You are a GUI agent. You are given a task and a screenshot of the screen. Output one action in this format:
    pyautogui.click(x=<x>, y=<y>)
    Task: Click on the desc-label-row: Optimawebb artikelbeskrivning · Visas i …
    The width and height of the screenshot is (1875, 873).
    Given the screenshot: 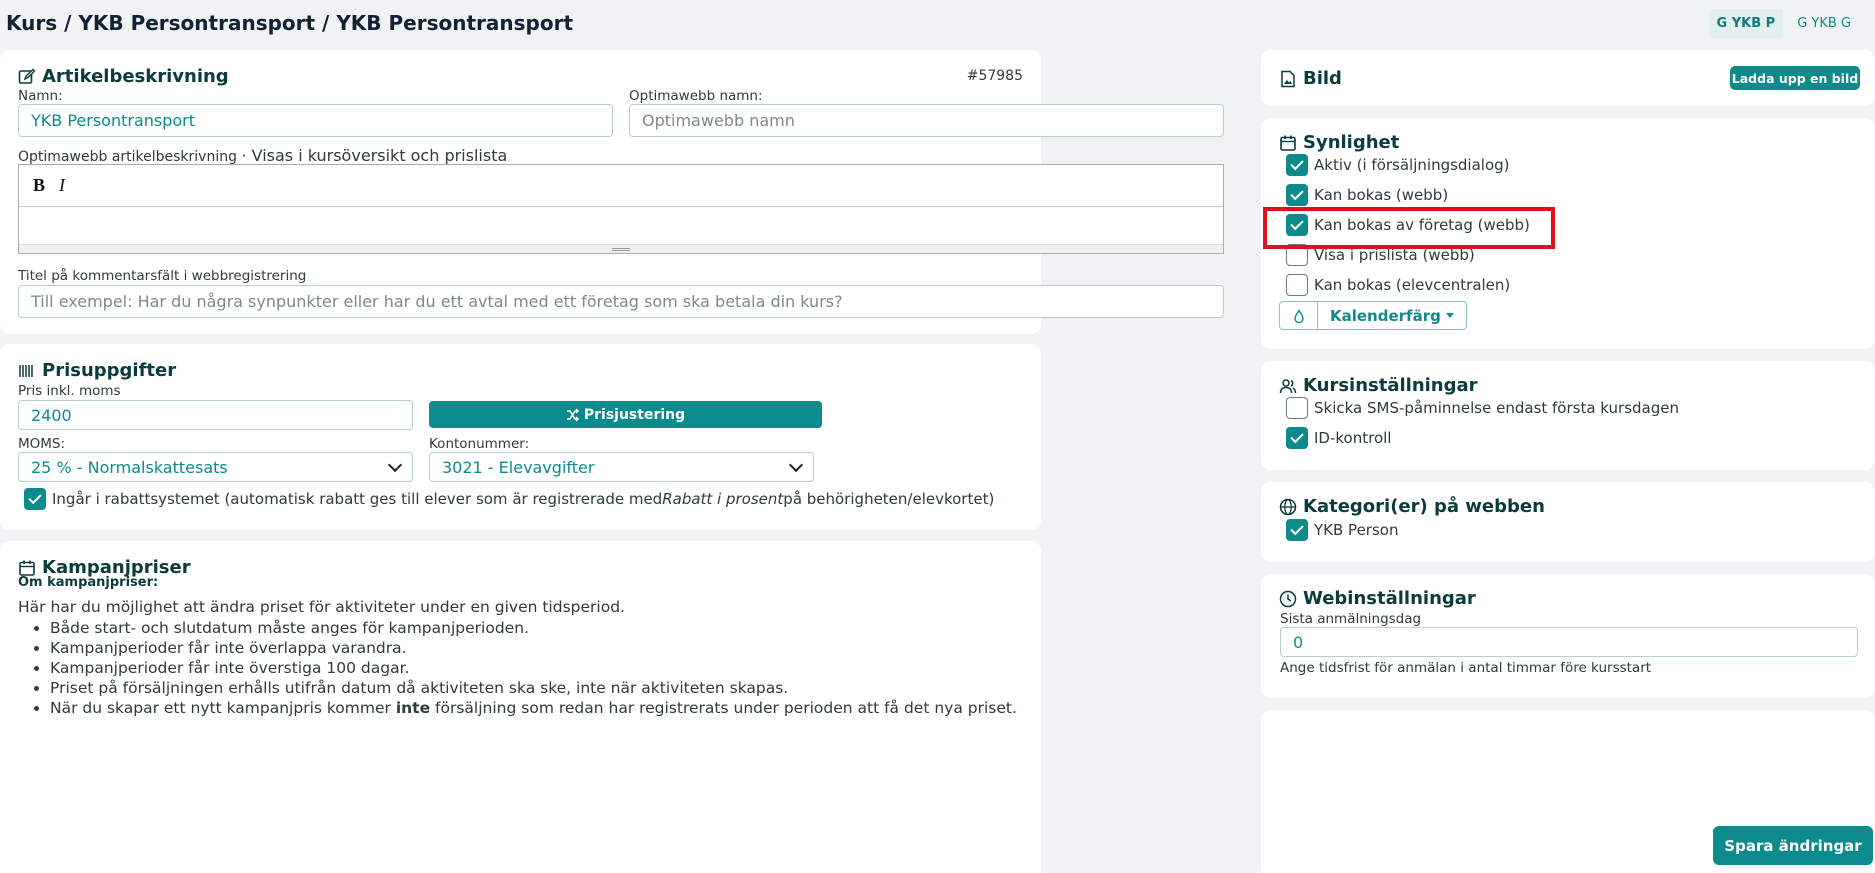 What is the action you would take?
    pyautogui.click(x=262, y=155)
    